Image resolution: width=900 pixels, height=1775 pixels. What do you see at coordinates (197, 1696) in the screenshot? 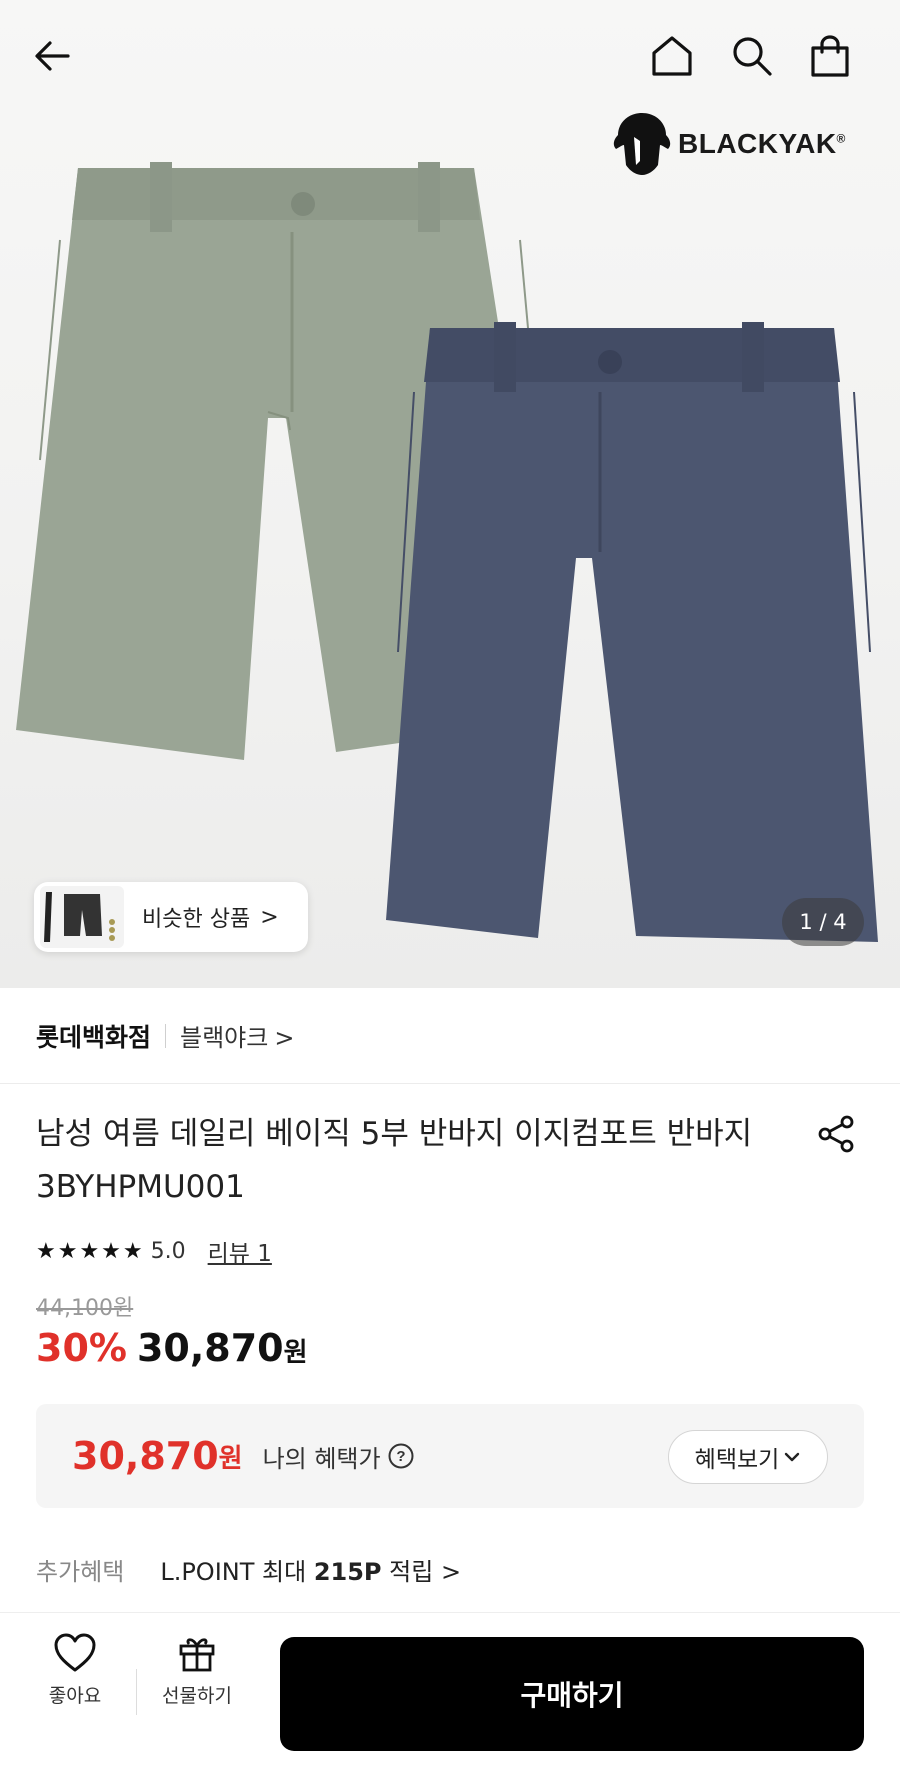
I see `gift-label: 선물하기` at bounding box center [197, 1696].